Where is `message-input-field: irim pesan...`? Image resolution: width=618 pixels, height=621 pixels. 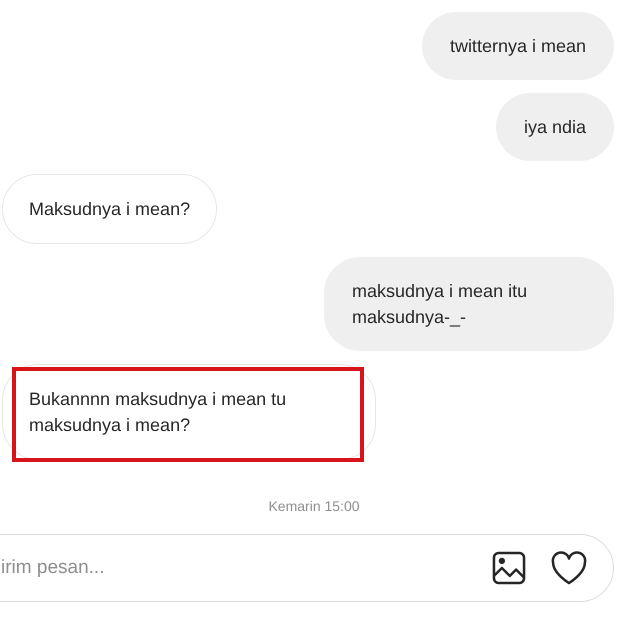
message-input-field: irim pesan... is located at coordinates (245, 568).